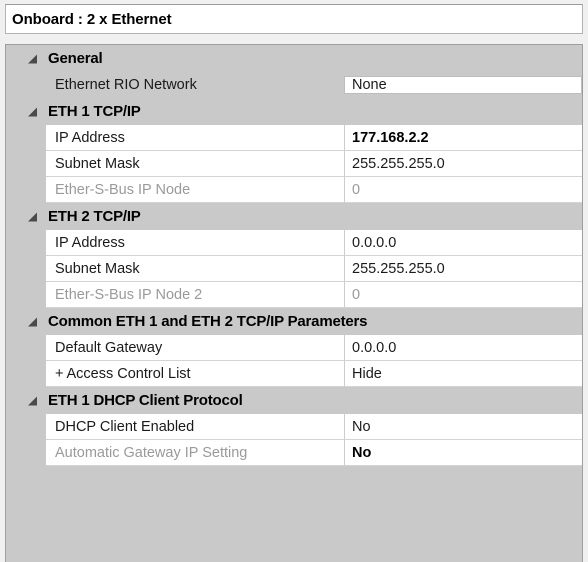 This screenshot has height=562, width=588. I want to click on group-header-row: Common ETH 1 and ETH 2 TCP/IP Parameters, so click(294, 321).